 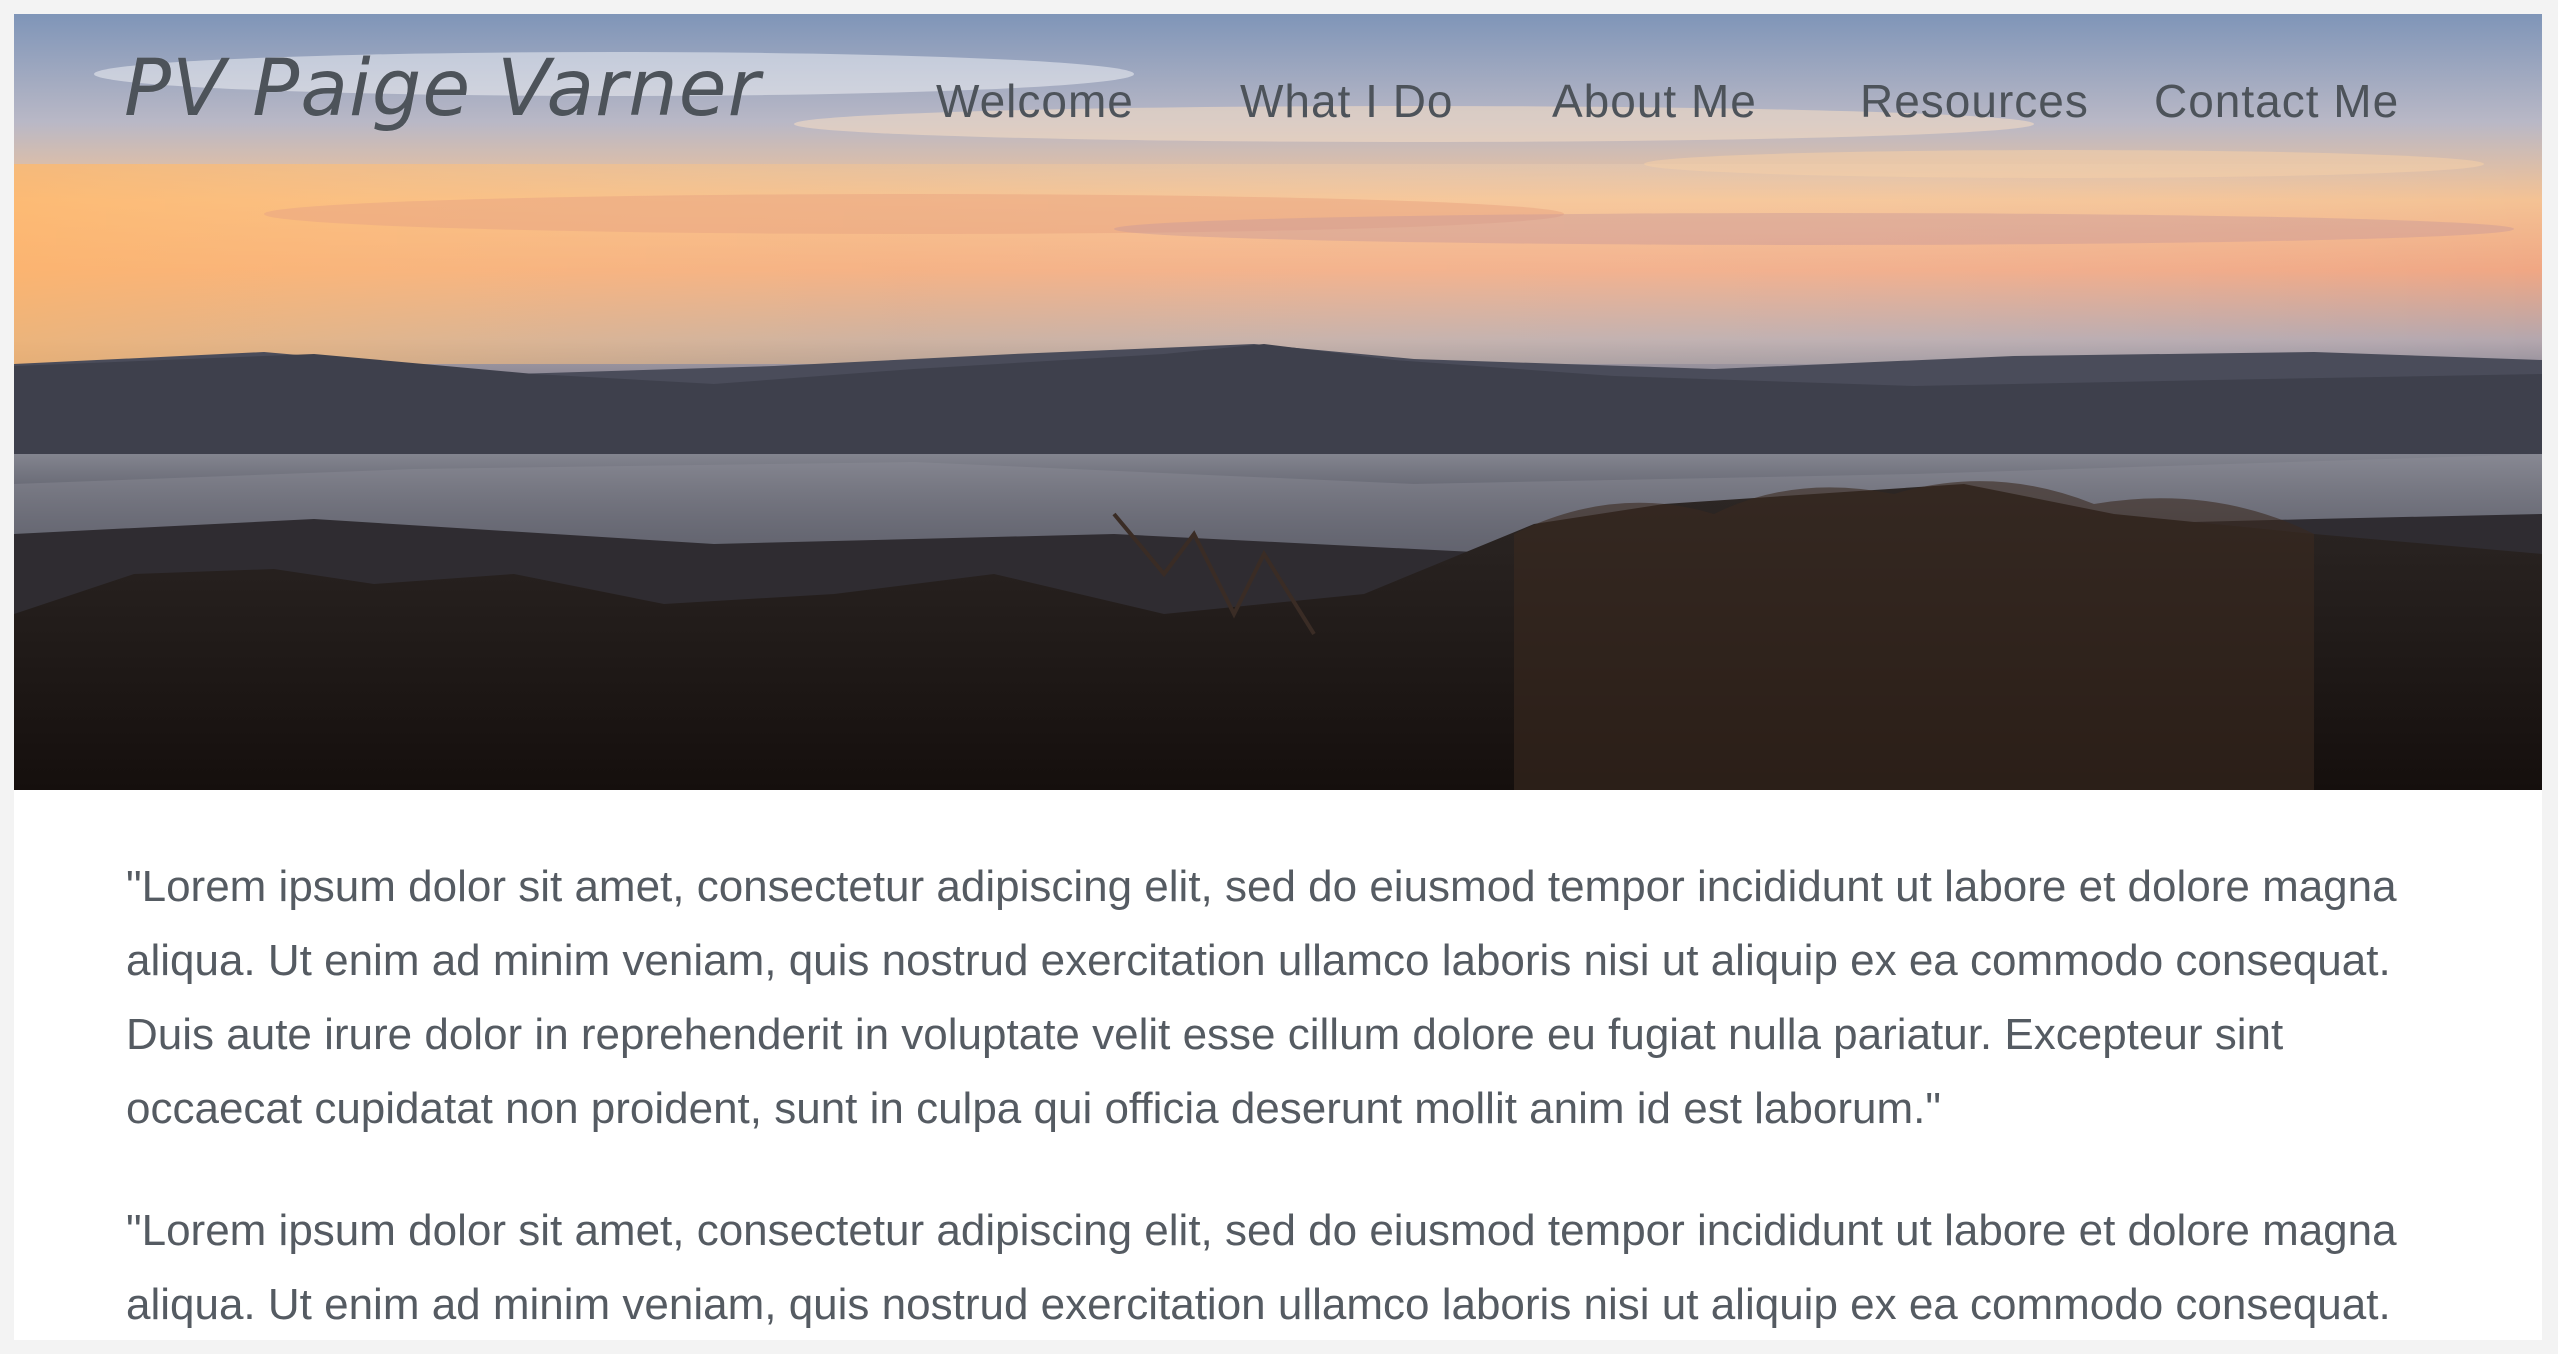 What do you see at coordinates (1035, 101) in the screenshot?
I see `nav-welcome: Welcome` at bounding box center [1035, 101].